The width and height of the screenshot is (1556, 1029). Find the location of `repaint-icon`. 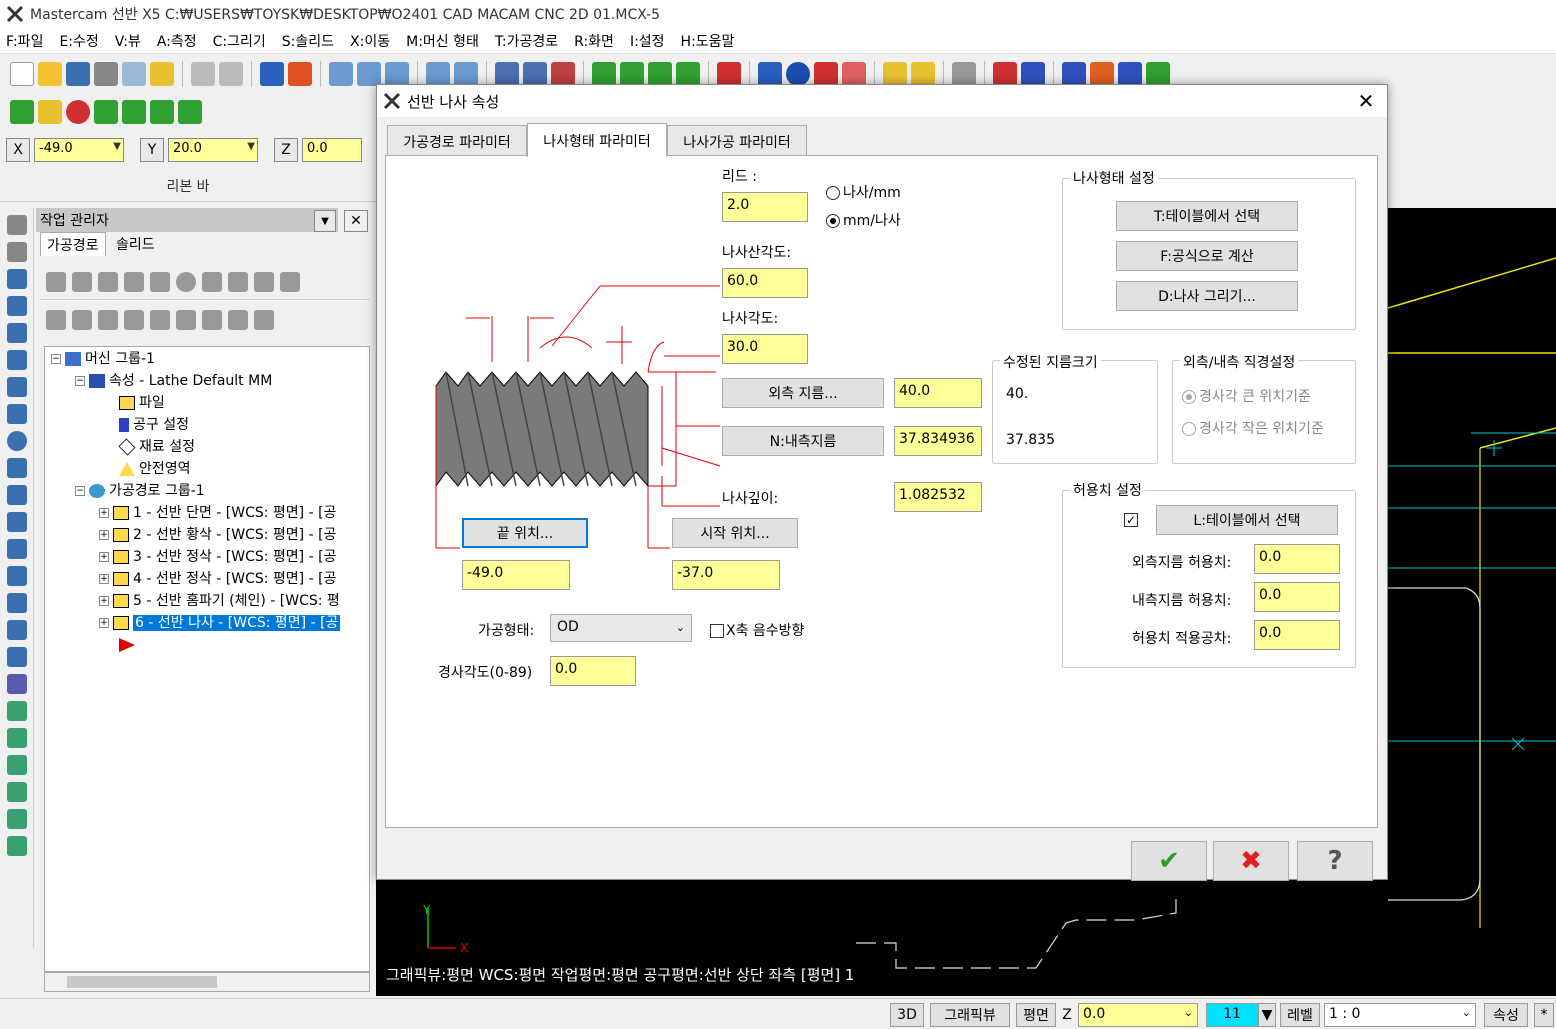

repaint-icon is located at coordinates (300, 74).